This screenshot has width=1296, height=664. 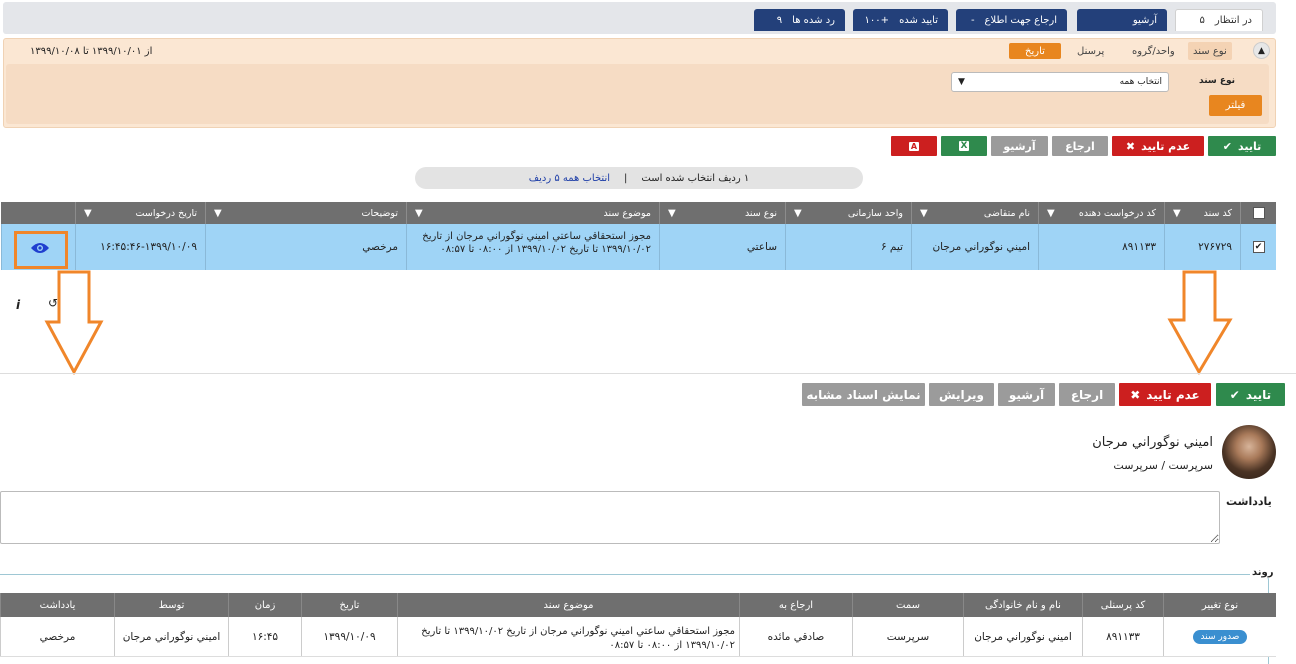 What do you see at coordinates (1233, 20) in the screenshot?
I see `tab-pending-label: در انتظار` at bounding box center [1233, 20].